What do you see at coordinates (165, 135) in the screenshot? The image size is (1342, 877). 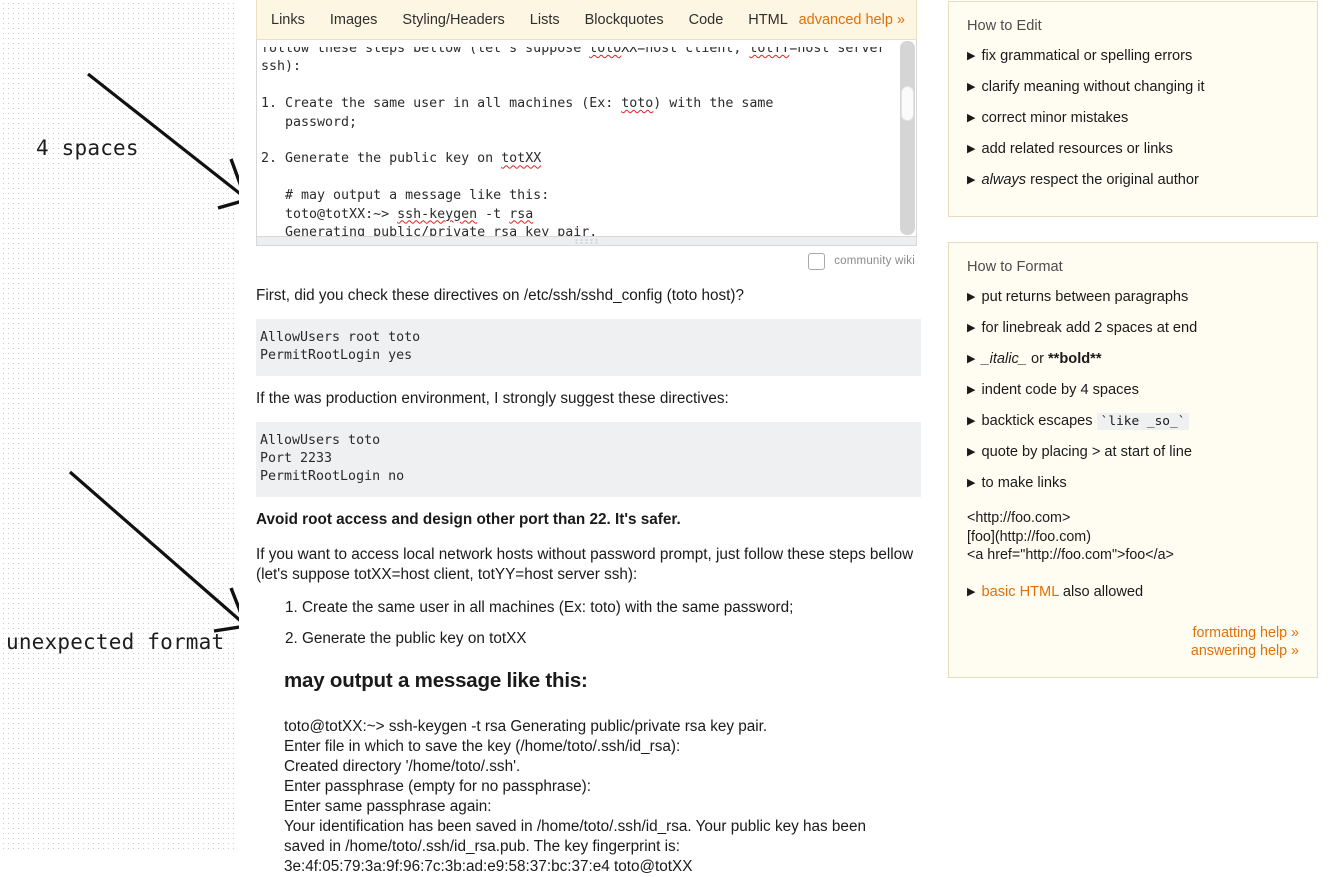 I see `arrow-1-shaft` at bounding box center [165, 135].